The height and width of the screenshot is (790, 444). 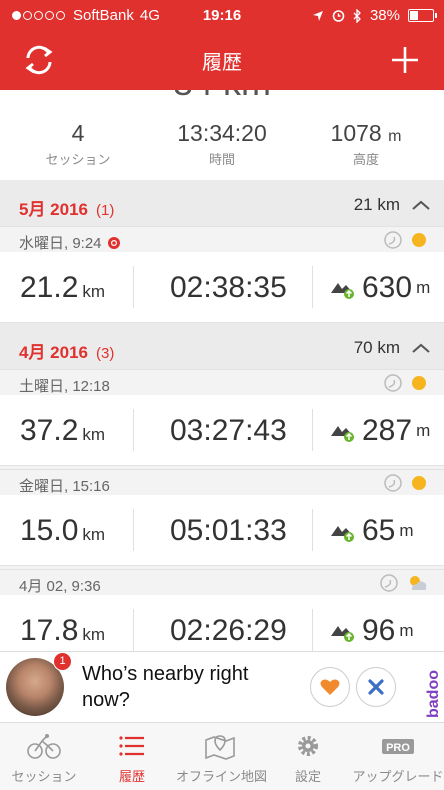 What do you see at coordinates (165, 687) in the screenshot?
I see `ad-text: Who’s nearby right now?` at bounding box center [165, 687].